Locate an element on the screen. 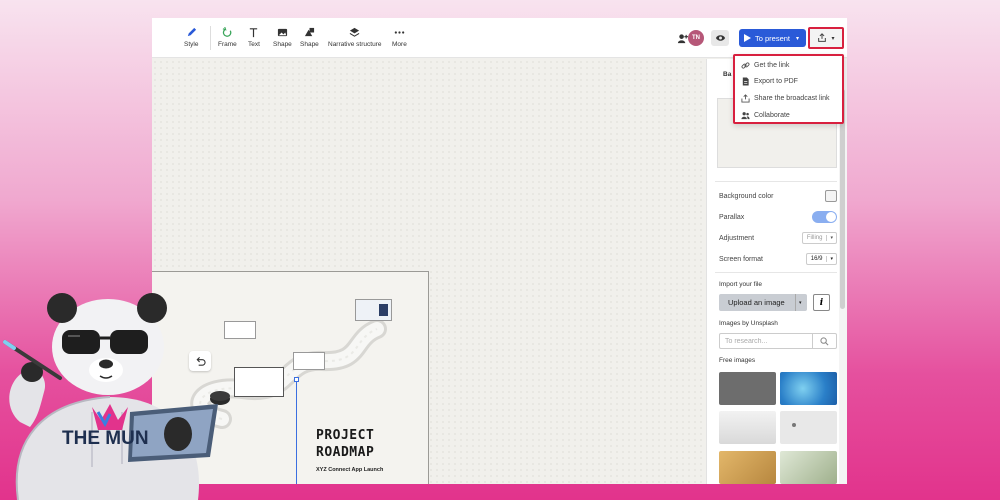 The height and width of the screenshot is (500, 1000). adjustment-row: Adjustment Filling ▾ is located at coordinates (778, 238).